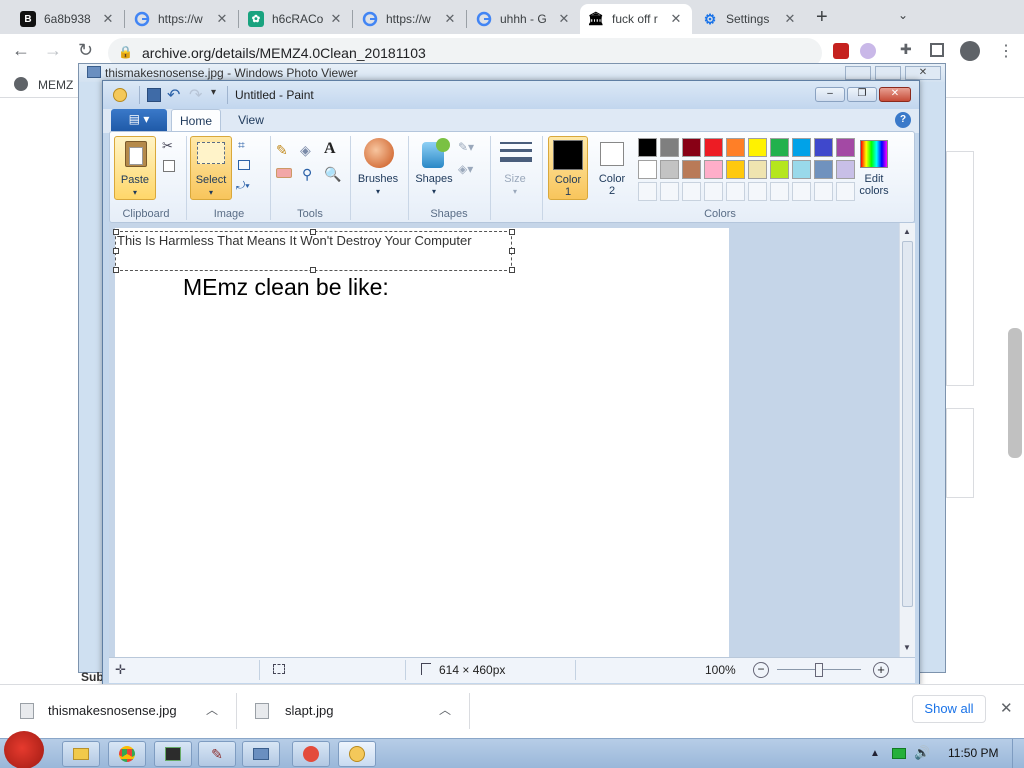  What do you see at coordinates (139, 120) in the screenshot?
I see `paint-menu-button: ▤ ▾` at bounding box center [139, 120].